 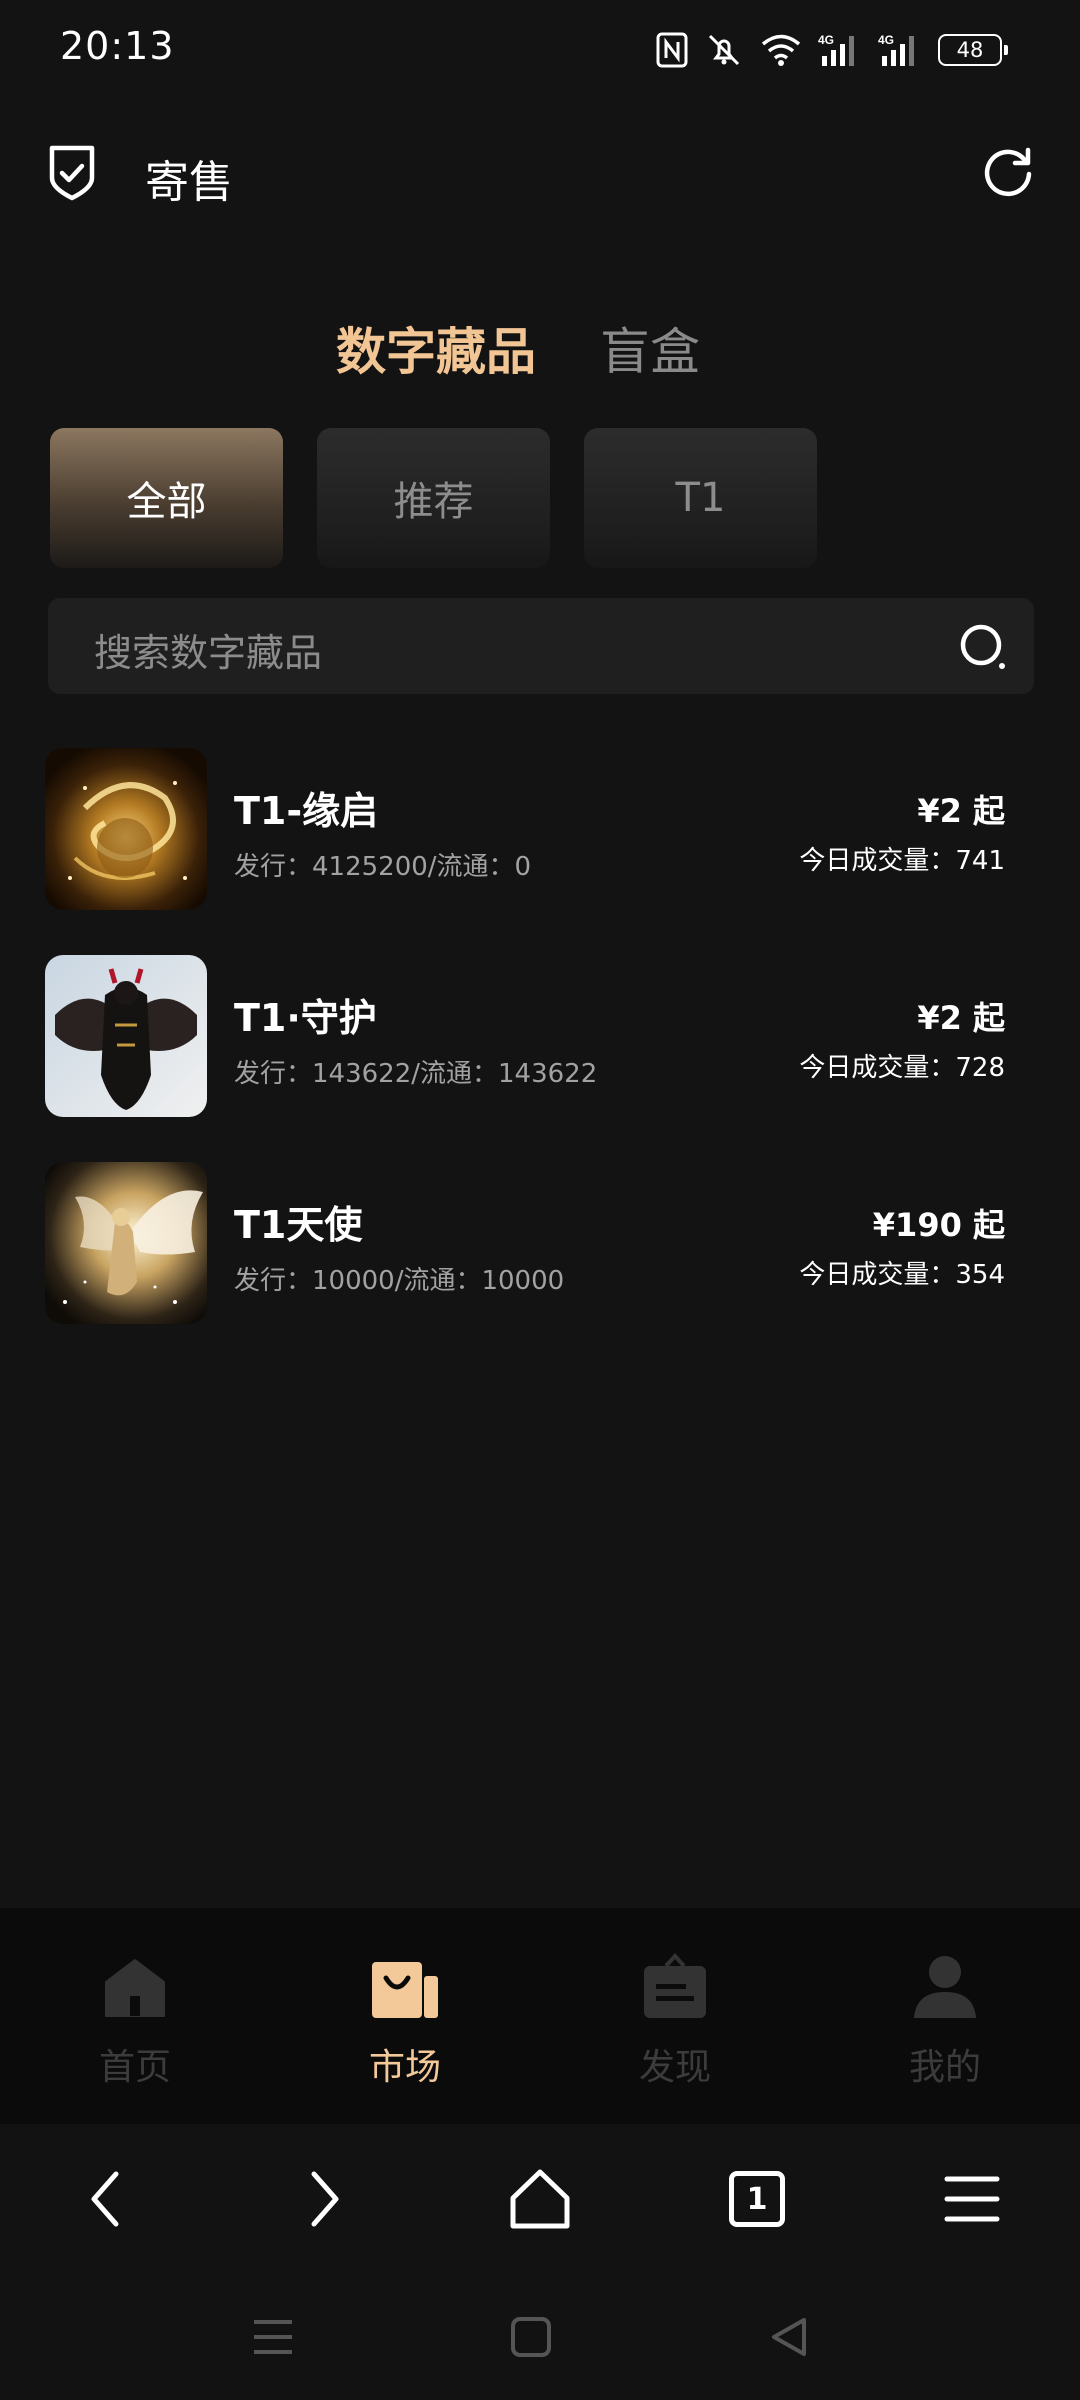 I want to click on battery-icon: 48, so click(x=973, y=50).